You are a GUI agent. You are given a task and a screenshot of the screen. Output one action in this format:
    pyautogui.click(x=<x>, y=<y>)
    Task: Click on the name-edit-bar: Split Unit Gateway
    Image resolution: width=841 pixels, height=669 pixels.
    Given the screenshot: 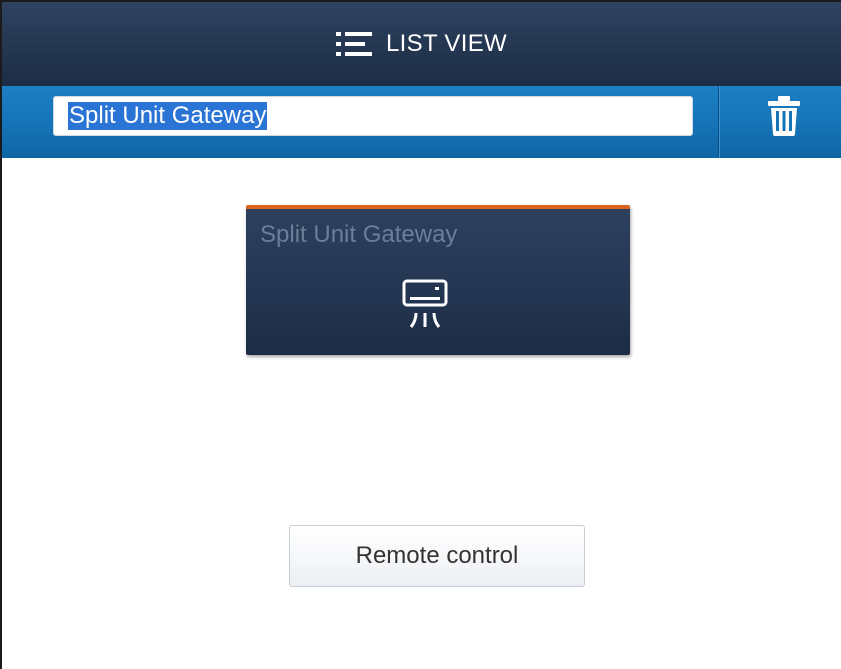 What is the action you would take?
    pyautogui.click(x=421, y=122)
    